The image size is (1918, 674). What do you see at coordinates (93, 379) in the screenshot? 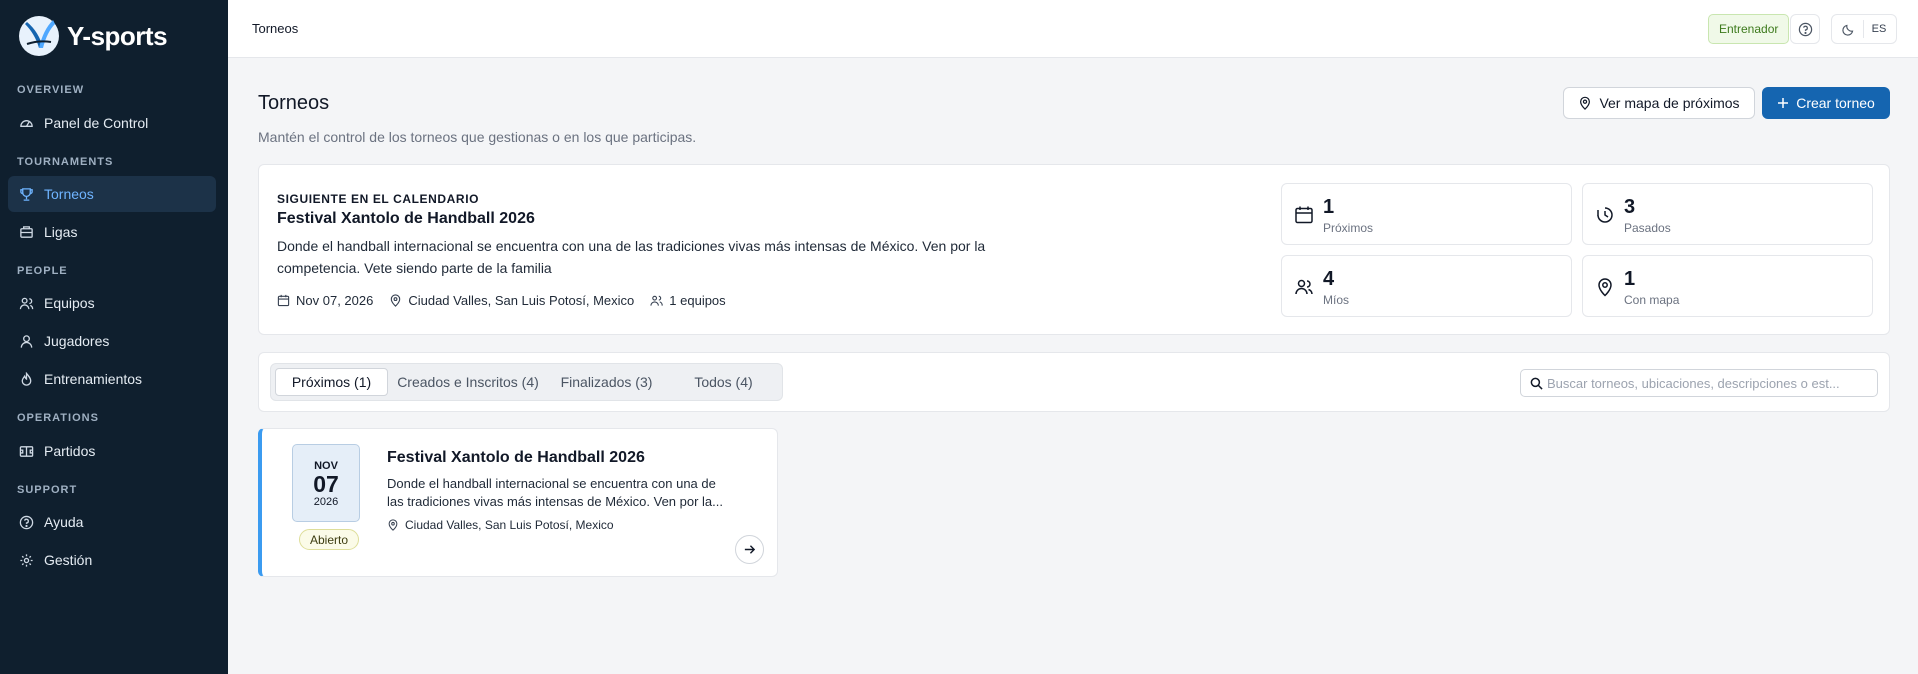
I see `sidebar-item-label: Entrenamientos` at bounding box center [93, 379].